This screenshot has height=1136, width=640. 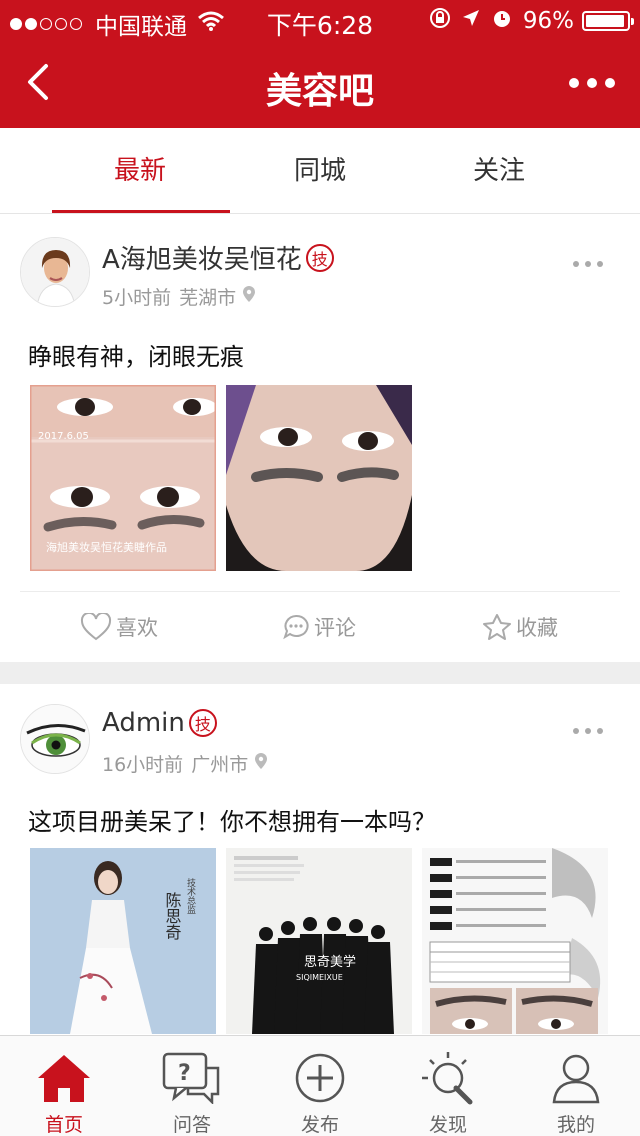 I want to click on user-icon, so click(x=576, y=1078).